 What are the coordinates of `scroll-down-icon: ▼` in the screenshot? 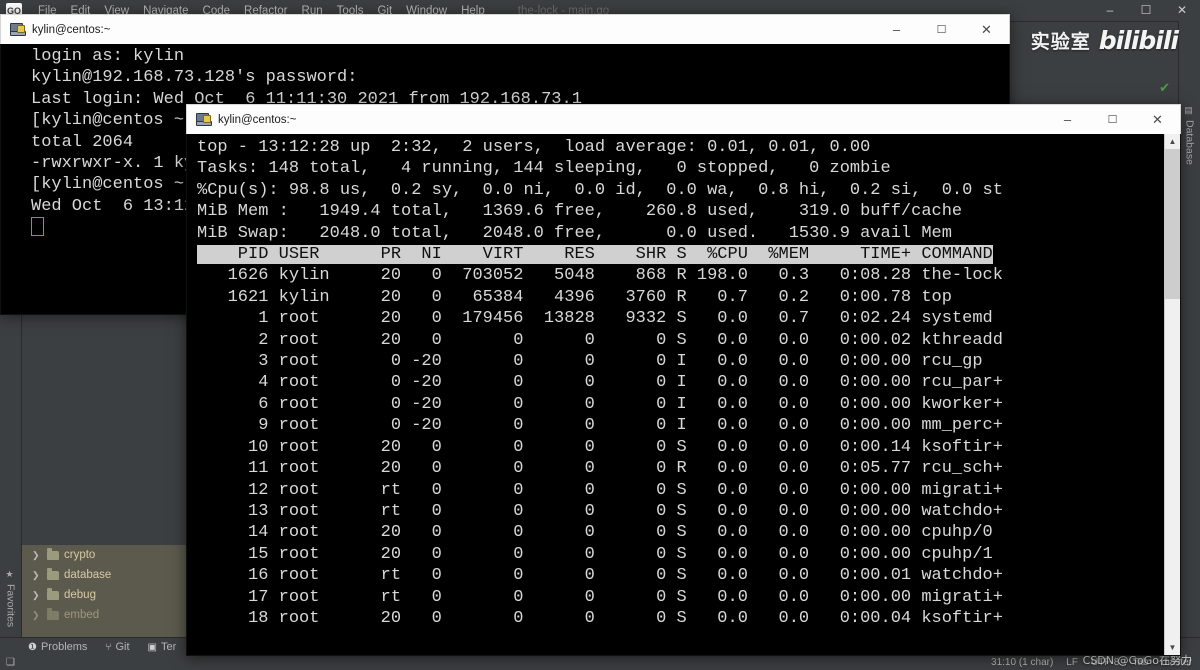 It's located at (1172, 647).